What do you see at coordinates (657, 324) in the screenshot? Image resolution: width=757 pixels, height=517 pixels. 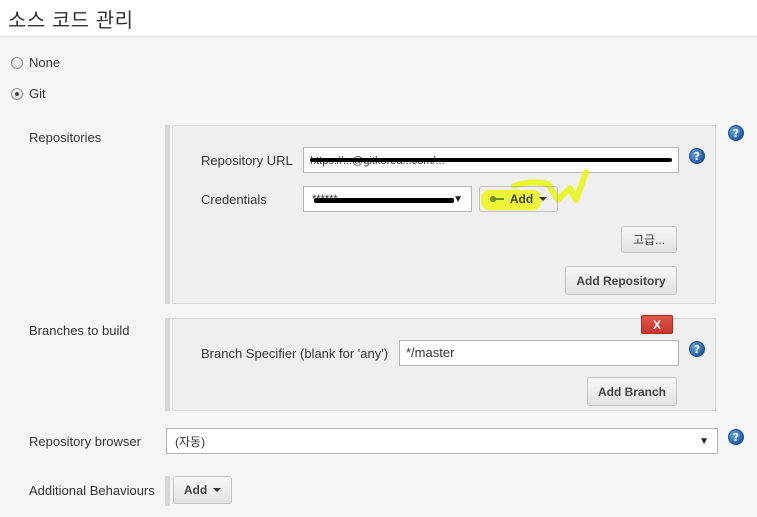 I see `delete-branch-button: X` at bounding box center [657, 324].